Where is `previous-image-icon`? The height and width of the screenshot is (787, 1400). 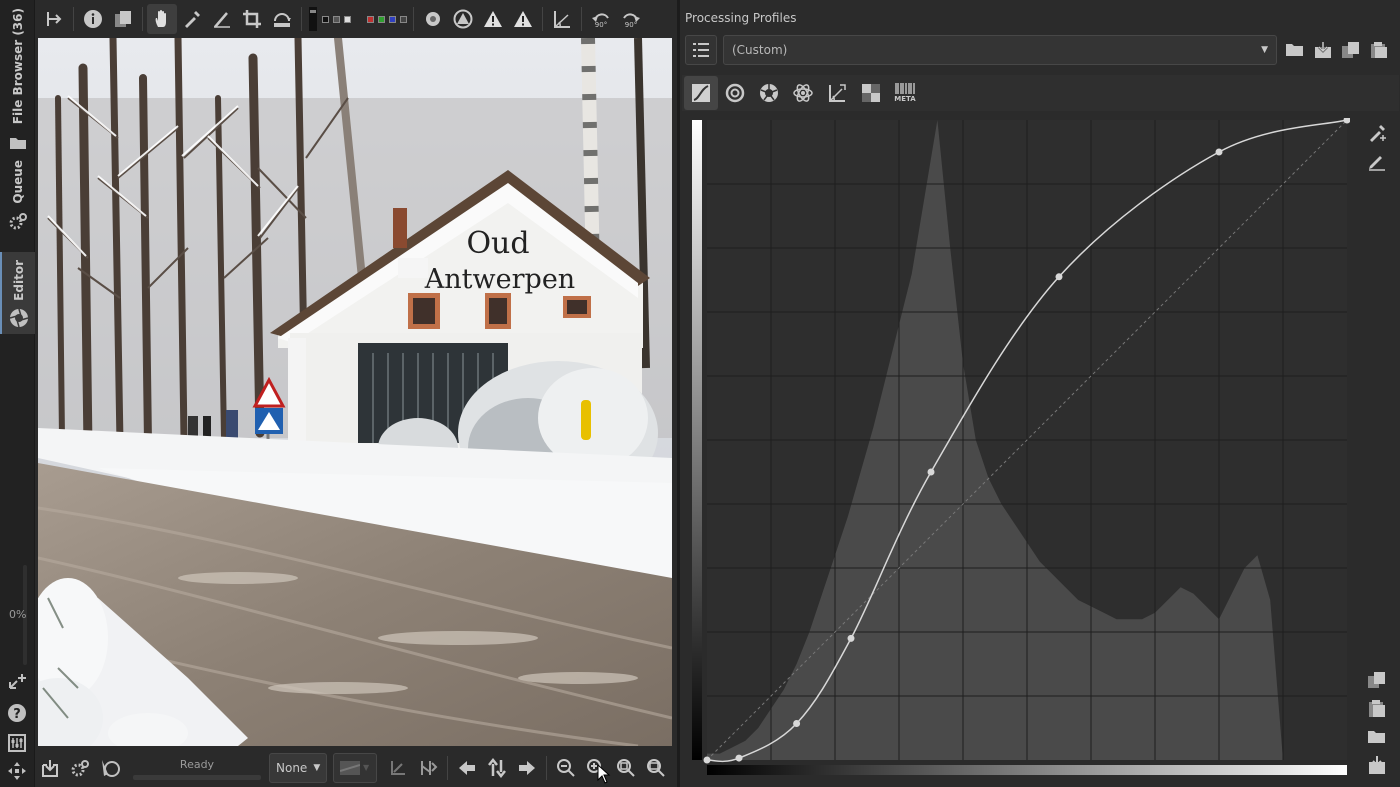
previous-image-icon is located at coordinates (467, 768).